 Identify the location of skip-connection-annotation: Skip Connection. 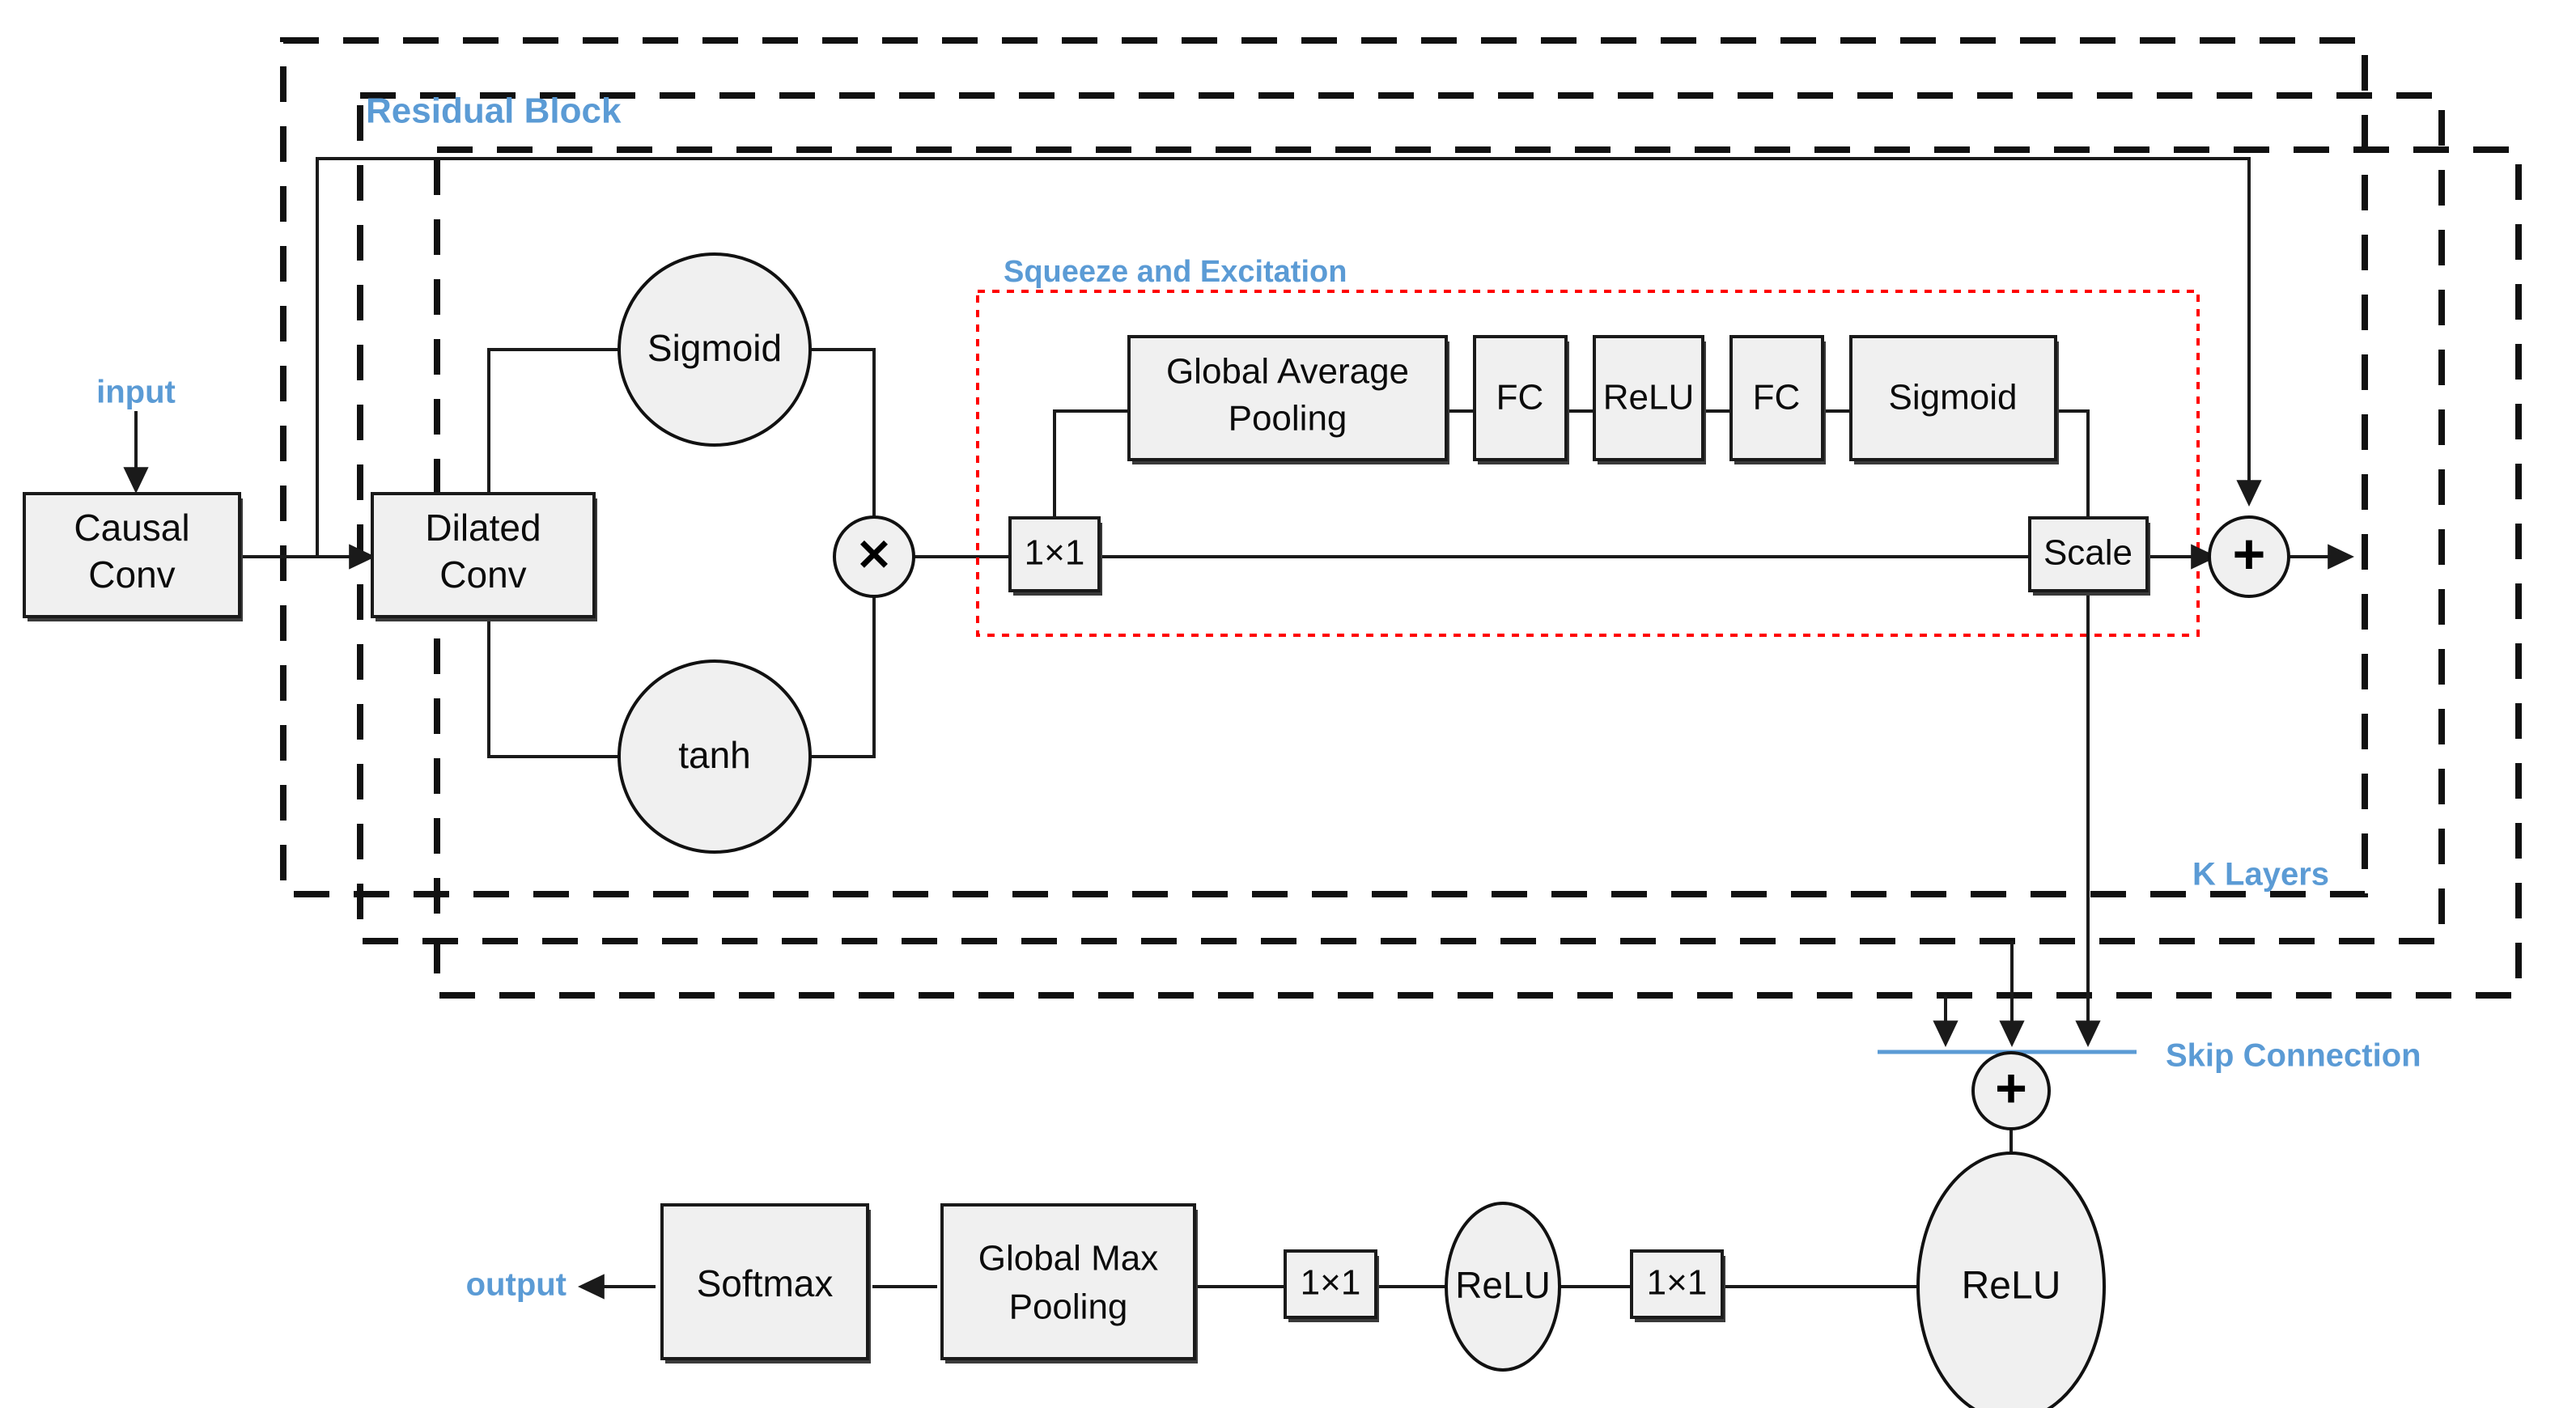
(2293, 1056).